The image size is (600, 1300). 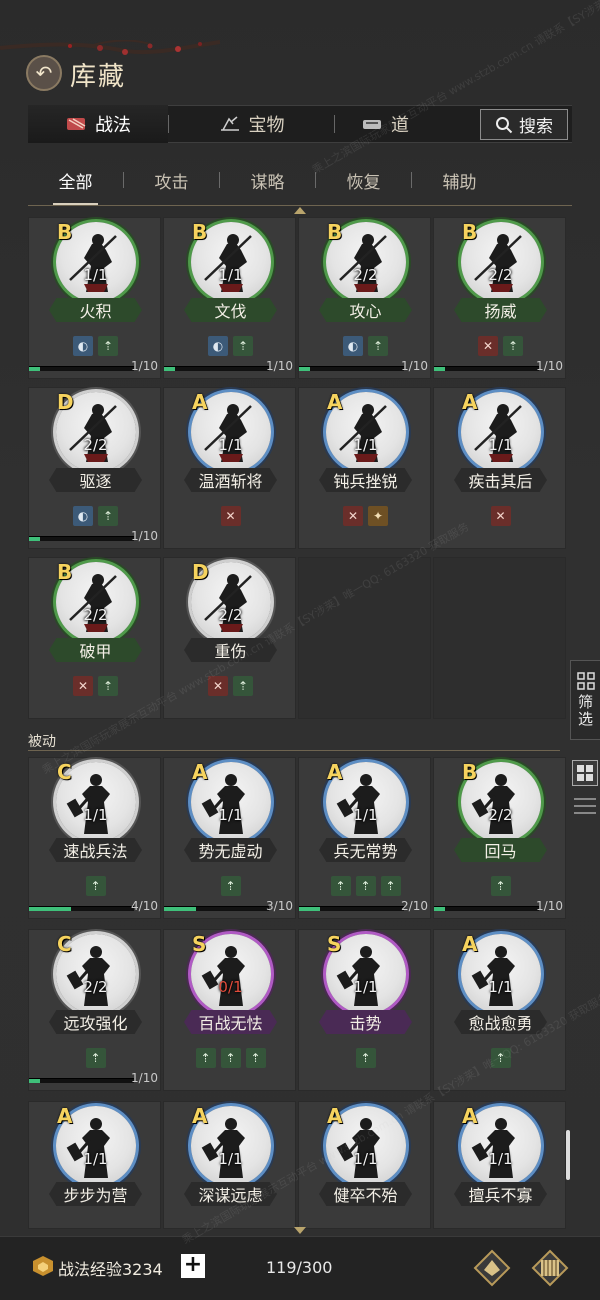 I want to click on skill-tags: ⇡, so click(x=365, y=1058).